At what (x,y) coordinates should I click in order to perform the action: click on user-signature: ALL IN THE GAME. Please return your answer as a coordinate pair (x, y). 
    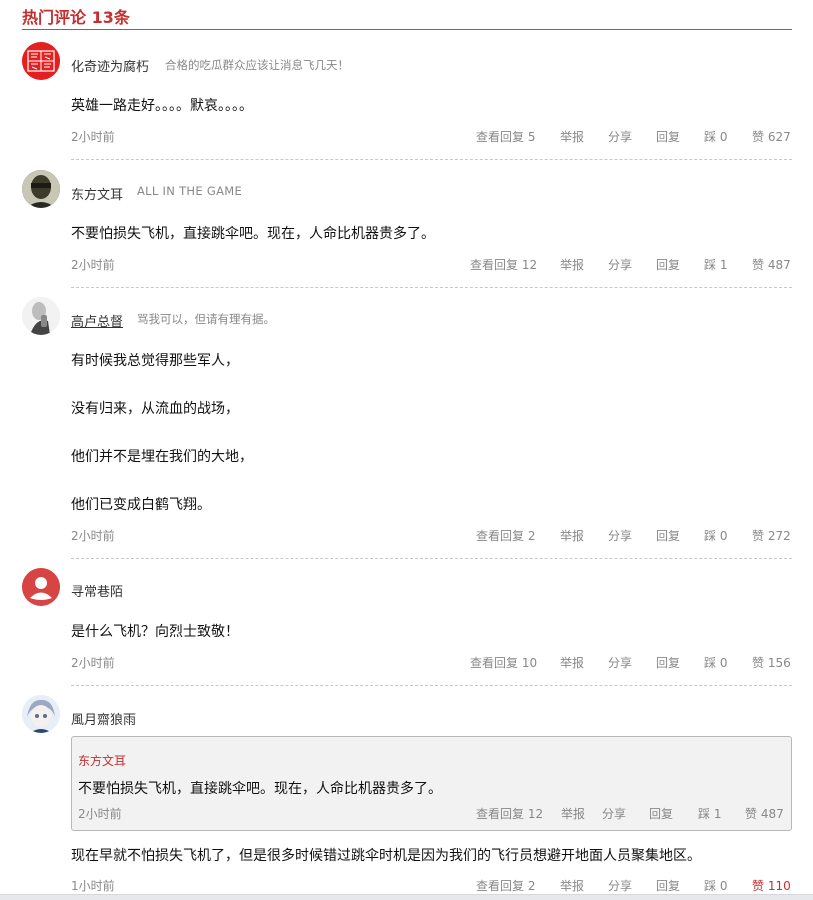
    Looking at the image, I should click on (190, 191).